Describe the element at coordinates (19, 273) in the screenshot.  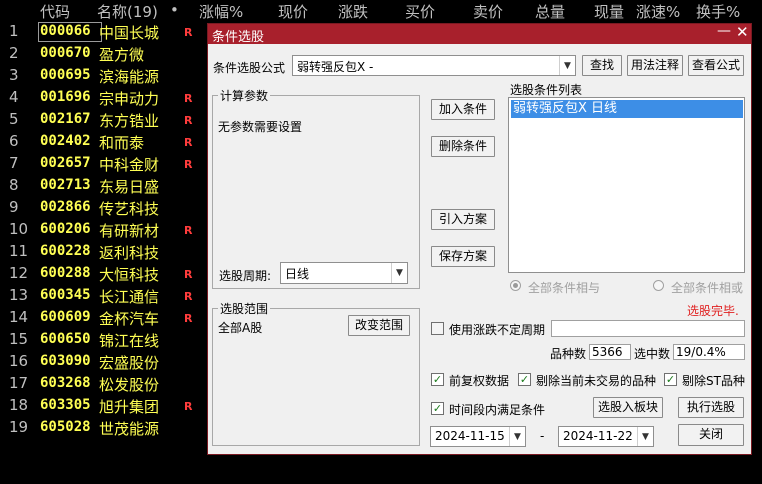
I see `row-index: 12` at that location.